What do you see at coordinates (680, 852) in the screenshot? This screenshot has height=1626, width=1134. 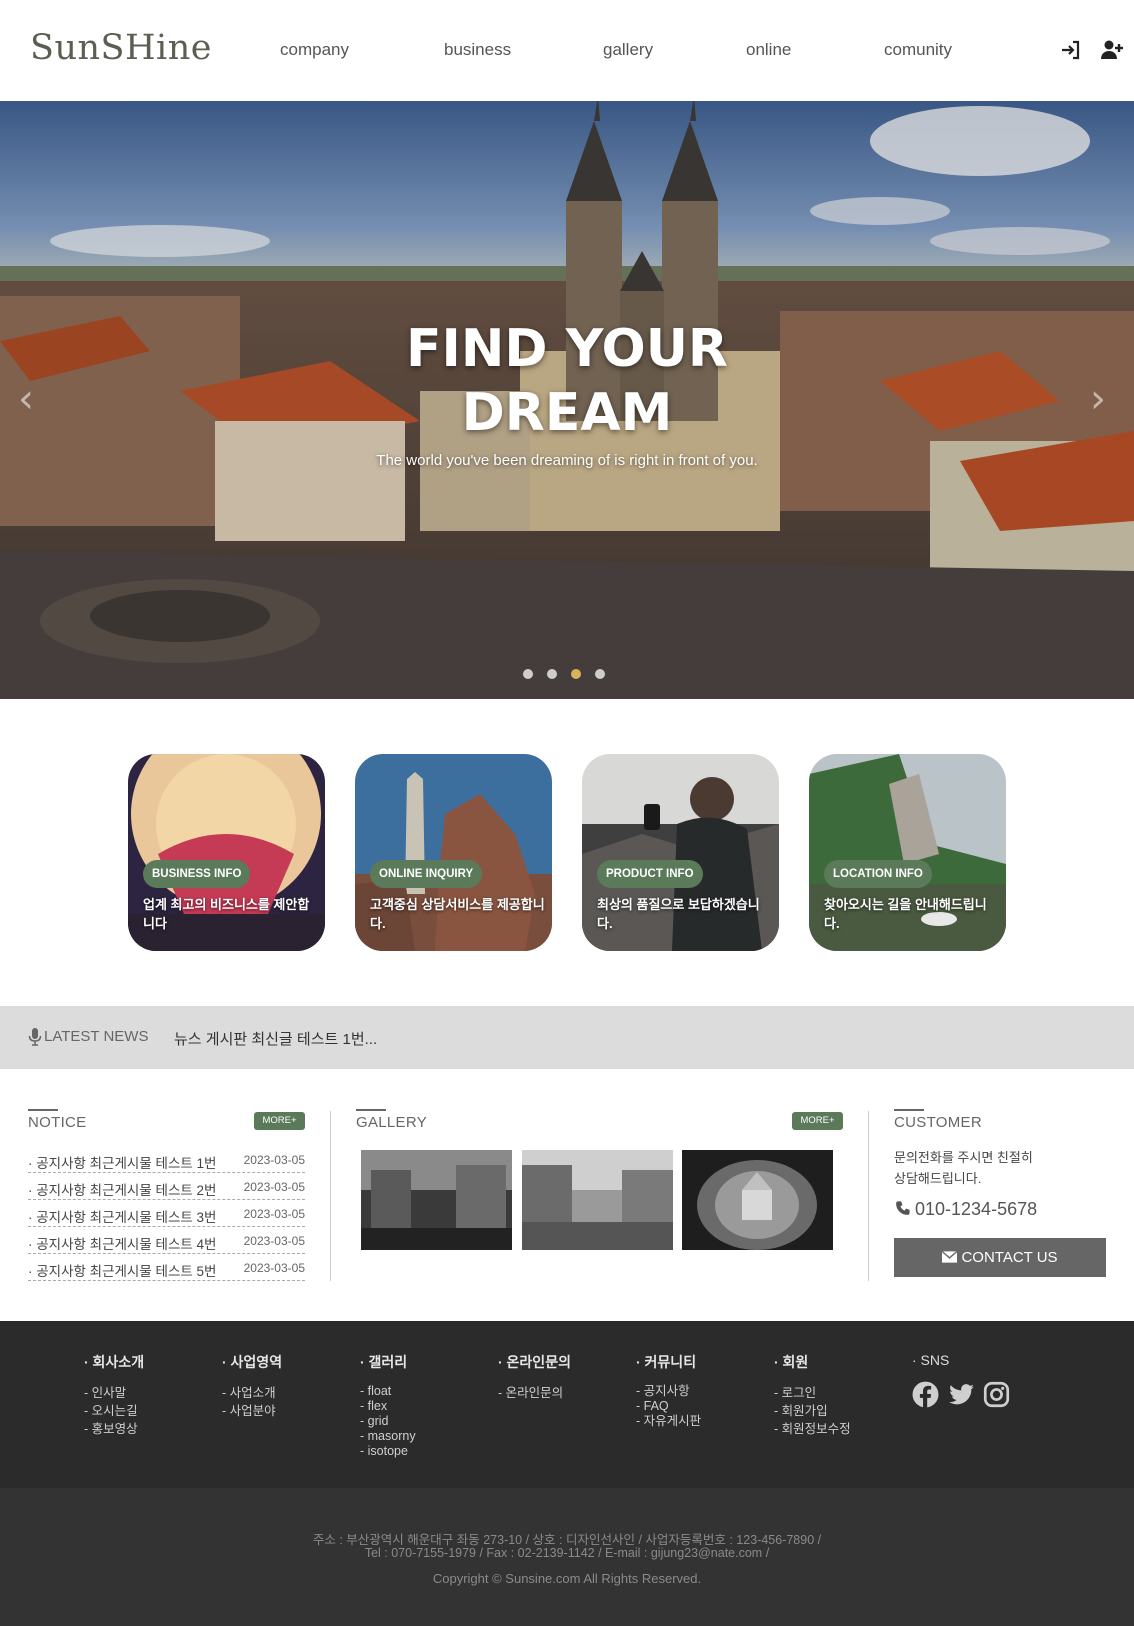 I see `card-product-info: PRODUCT INFO 최상의 품질으로 보답하겠습니다.` at bounding box center [680, 852].